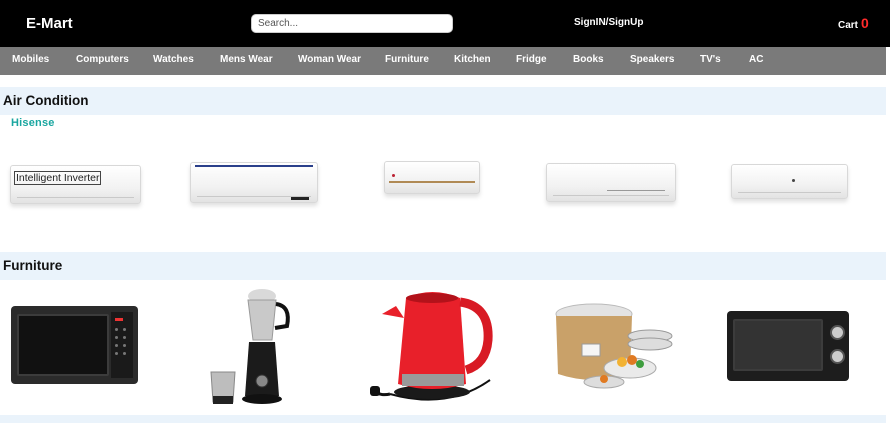 This screenshot has width=890, height=423. I want to click on section-divider, so click(443, 419).